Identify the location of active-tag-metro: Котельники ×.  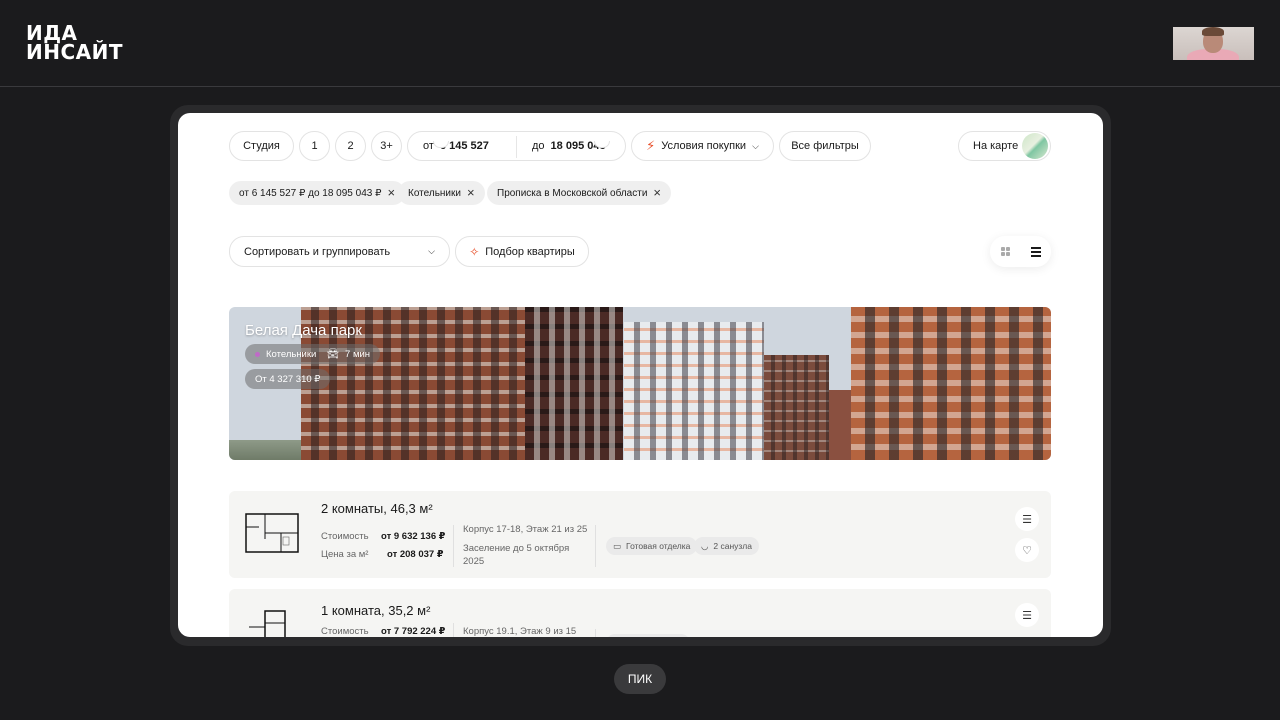
(441, 193).